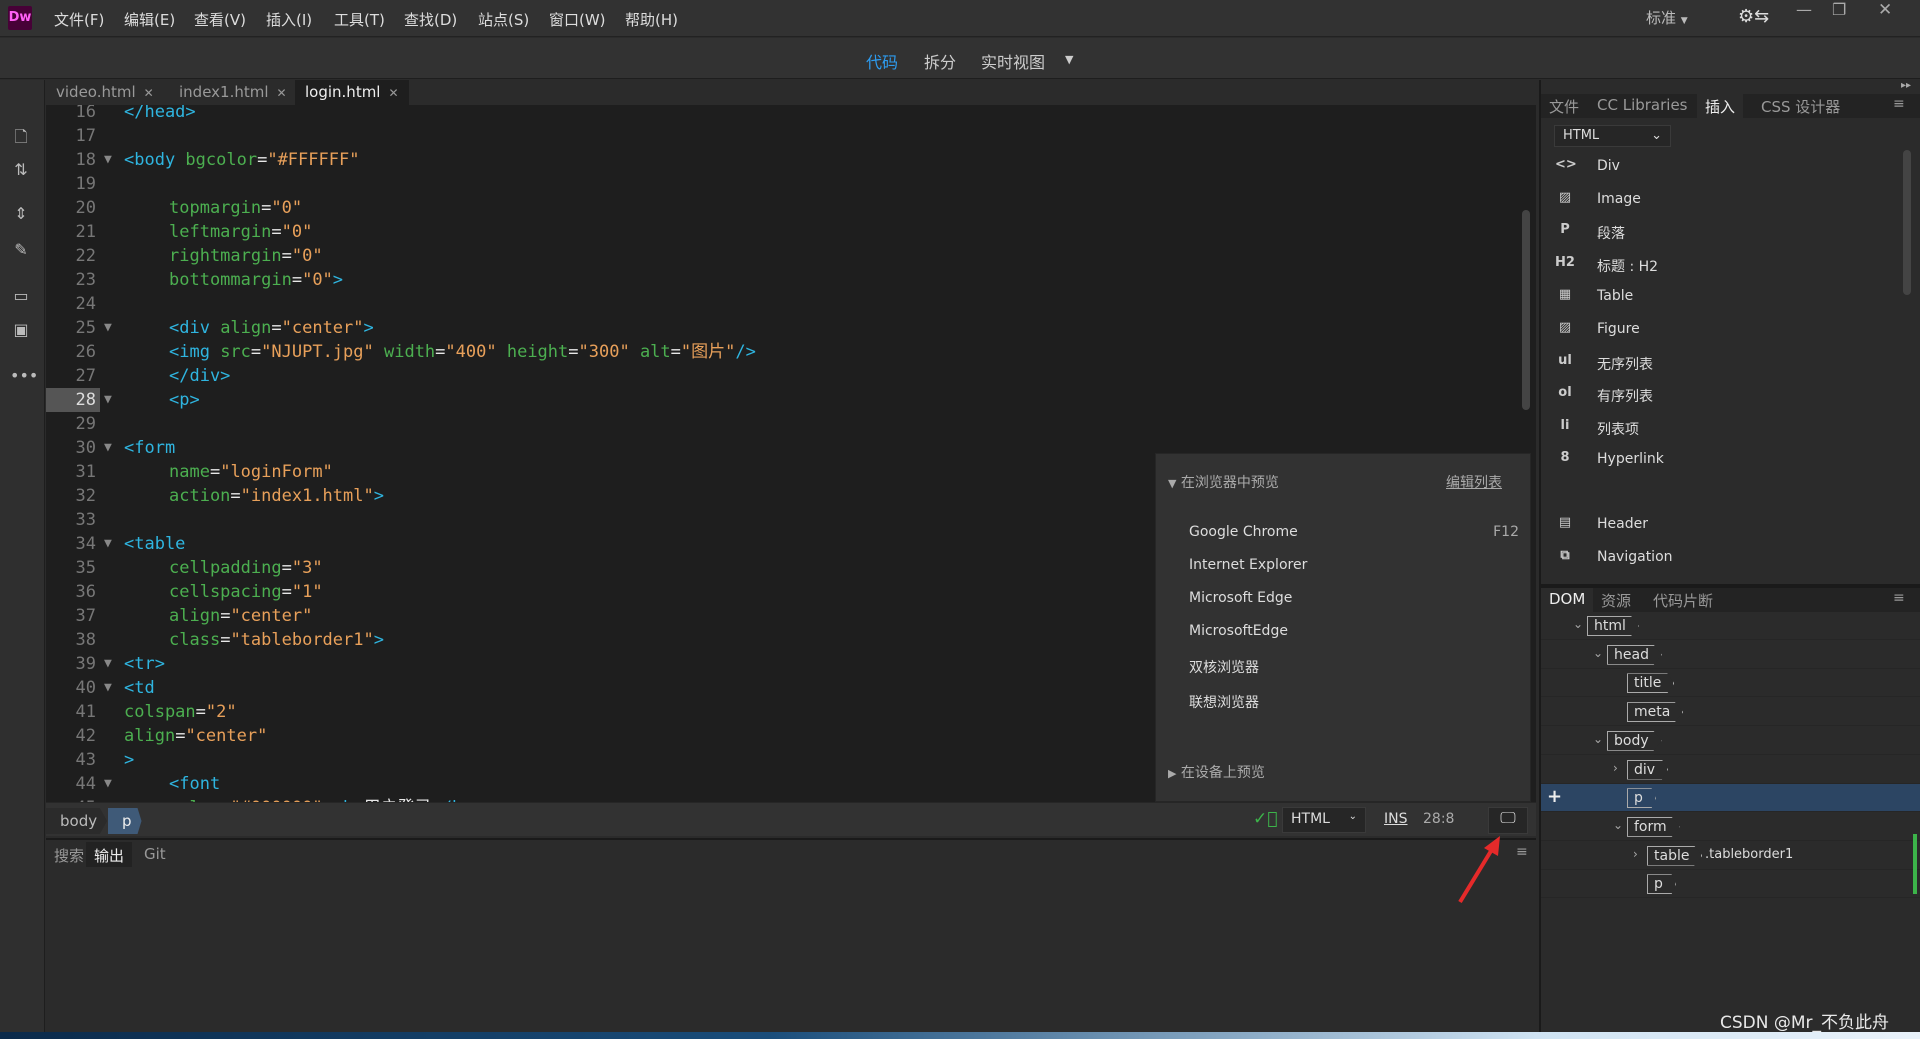 Image resolution: width=1920 pixels, height=1039 pixels. I want to click on tab-login-html: login.html ✕, so click(352, 92).